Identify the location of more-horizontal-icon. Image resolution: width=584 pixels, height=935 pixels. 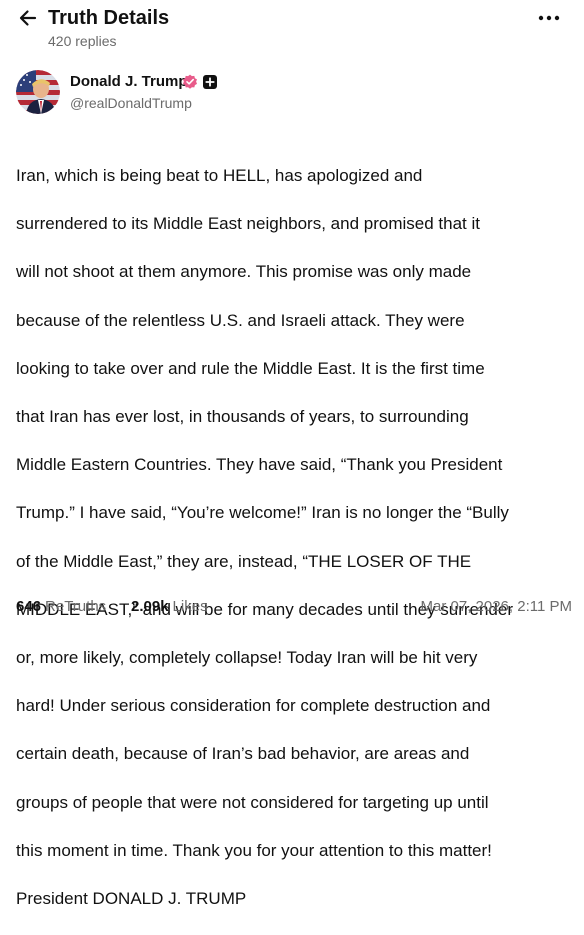
(549, 18).